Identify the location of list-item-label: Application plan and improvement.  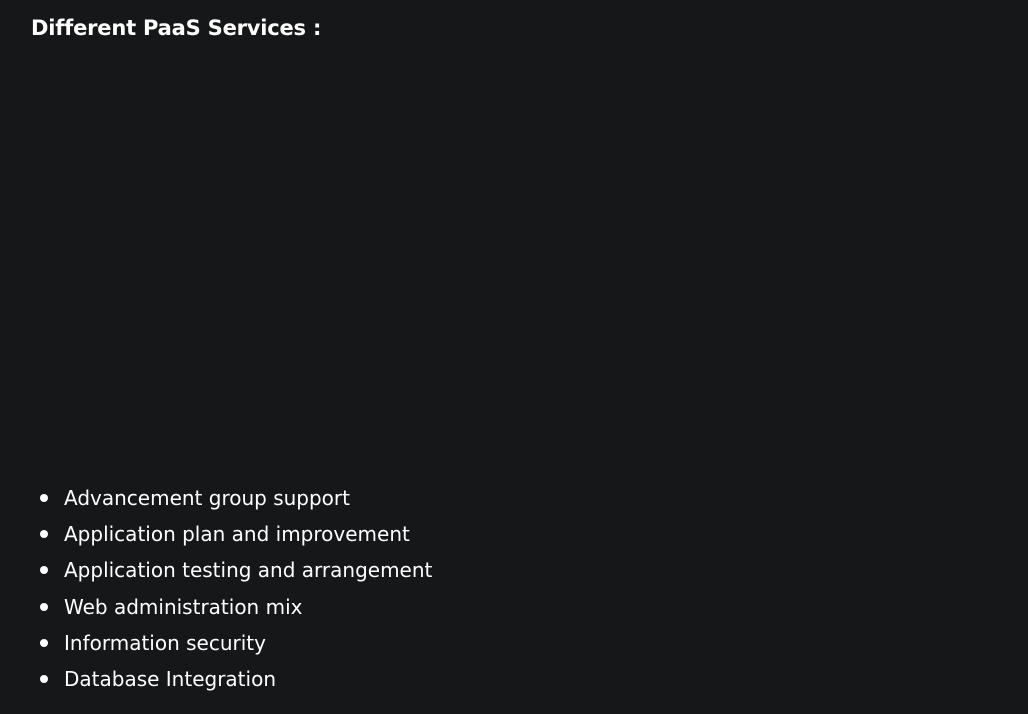
(237, 534).